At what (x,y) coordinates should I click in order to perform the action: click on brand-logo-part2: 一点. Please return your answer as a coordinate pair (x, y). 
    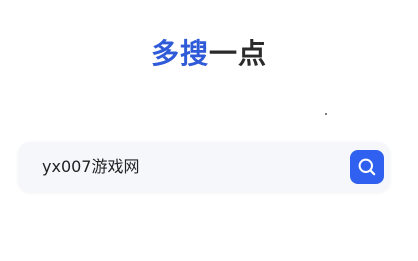
    Looking at the image, I should click on (238, 53).